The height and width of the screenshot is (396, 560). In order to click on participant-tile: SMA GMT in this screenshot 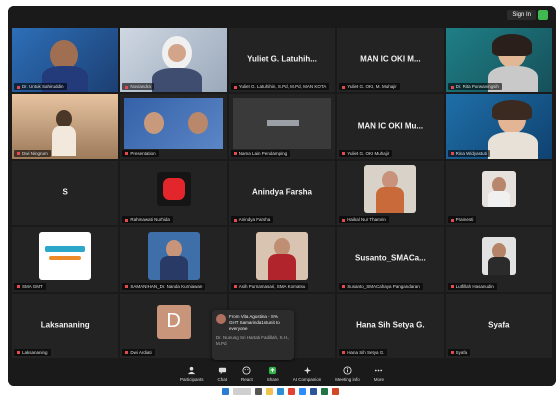, I will do `click(65, 259)`.